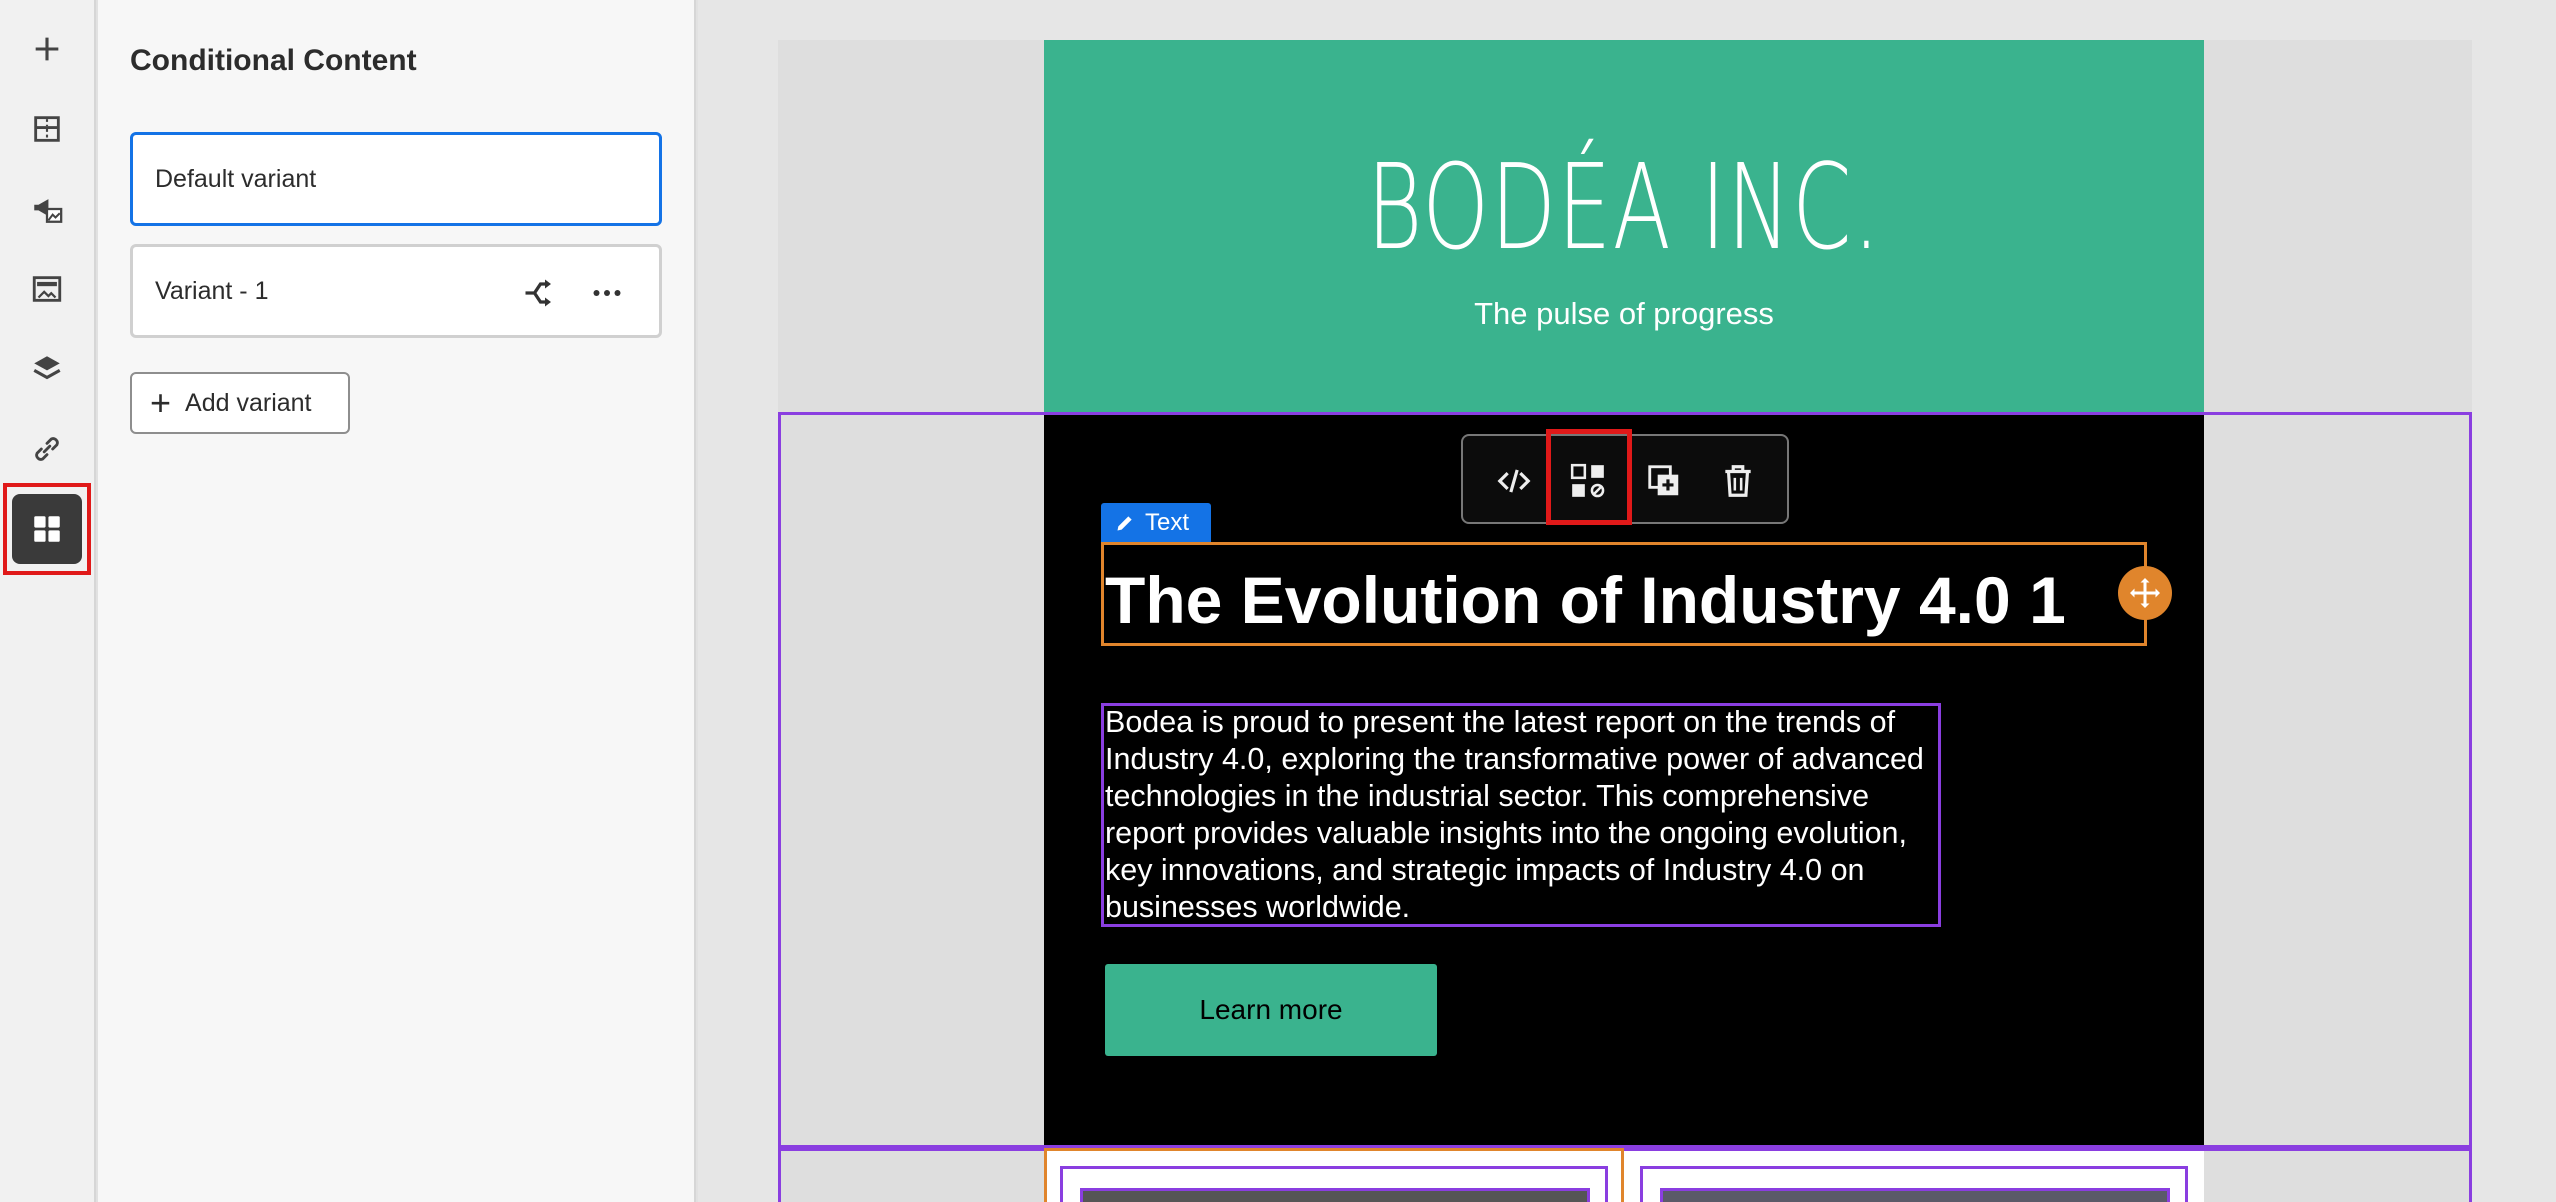  I want to click on variant-more-button, so click(607, 293).